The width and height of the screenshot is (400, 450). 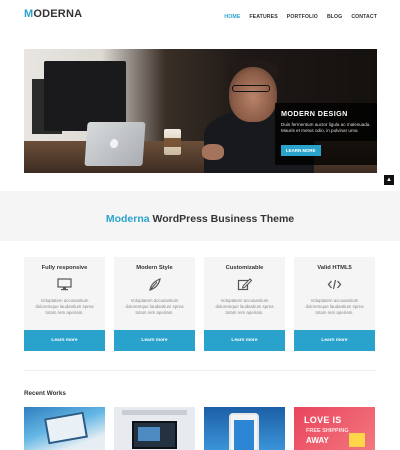 What do you see at coordinates (200, 208) in the screenshot?
I see `theme-title-band: ▲ Moderna WordPress Business Theme` at bounding box center [200, 208].